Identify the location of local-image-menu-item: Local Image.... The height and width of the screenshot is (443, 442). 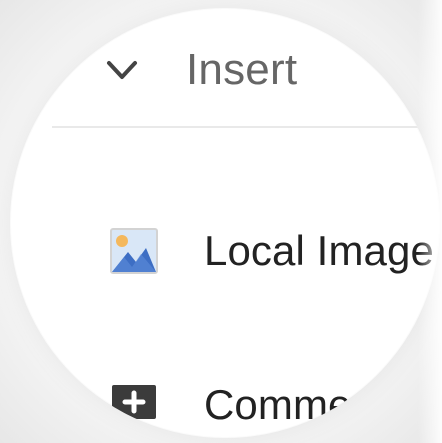
(273, 251).